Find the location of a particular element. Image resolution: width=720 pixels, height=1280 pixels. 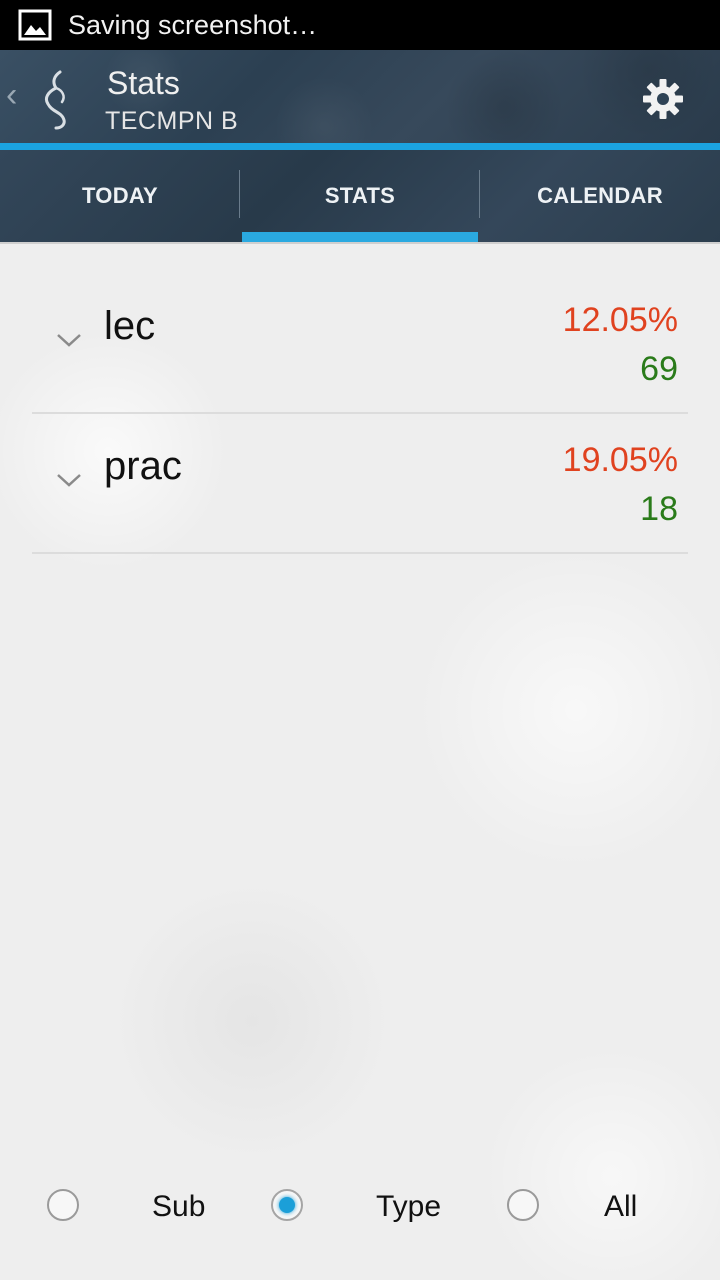

page-subtitle: TECMPN B is located at coordinates (172, 121).